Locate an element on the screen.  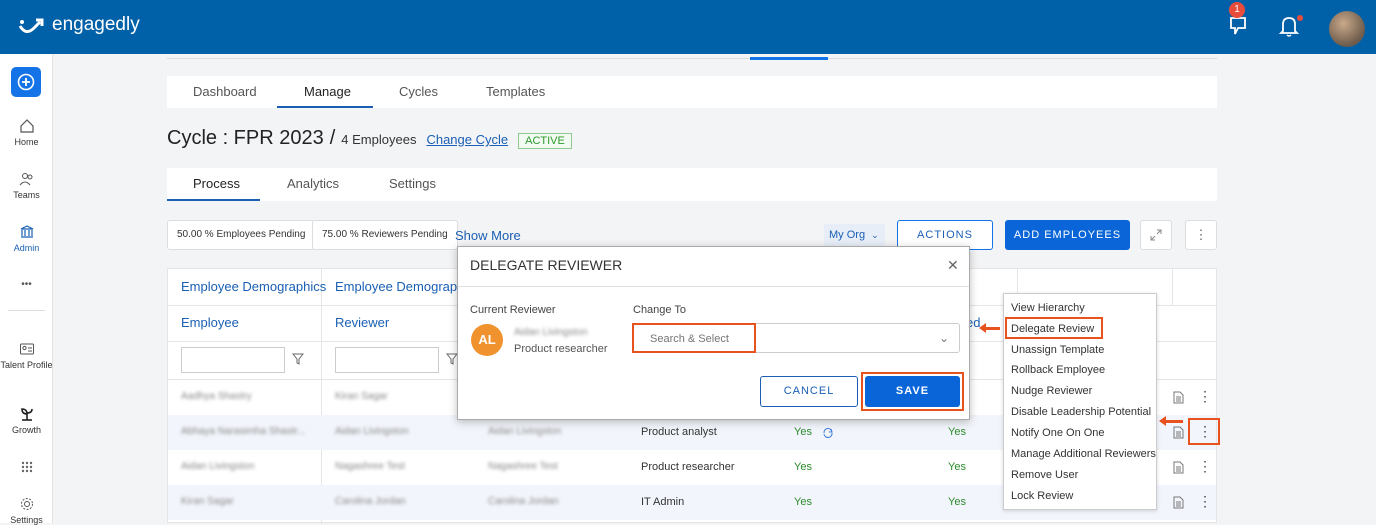
org-filter-select: My Org ⌄ is located at coordinates (854, 235).